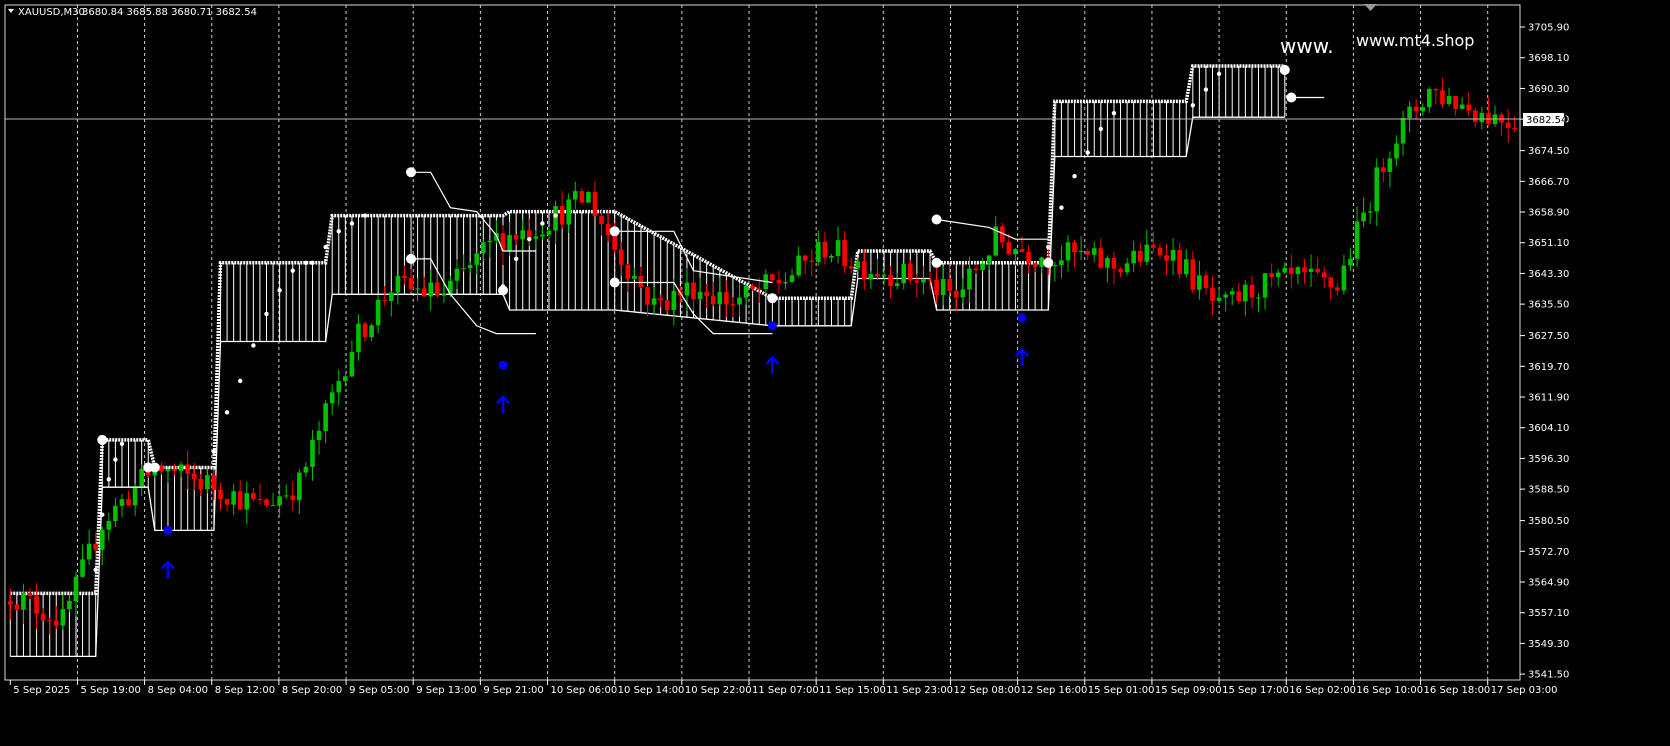 Image resolution: width=1670 pixels, height=746 pixels. What do you see at coordinates (1548, 582) in the screenshot?
I see `y-tick-label: 3564.90` at bounding box center [1548, 582].